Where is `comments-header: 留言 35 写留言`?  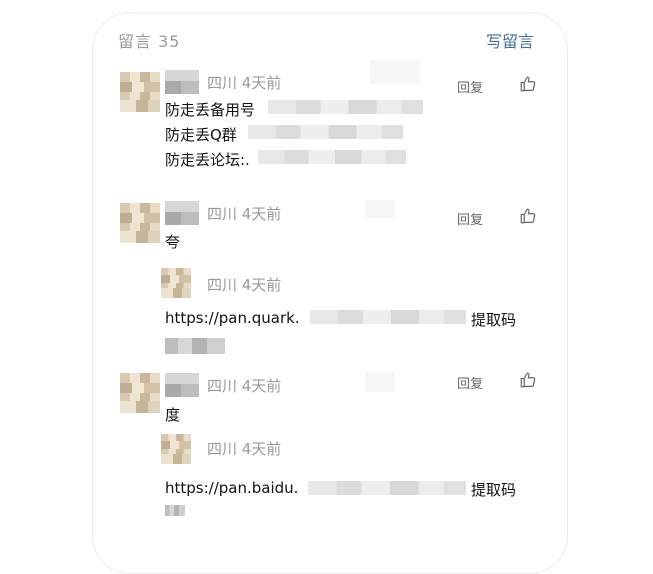
comments-header: 留言 35 写留言 is located at coordinates (328, 40).